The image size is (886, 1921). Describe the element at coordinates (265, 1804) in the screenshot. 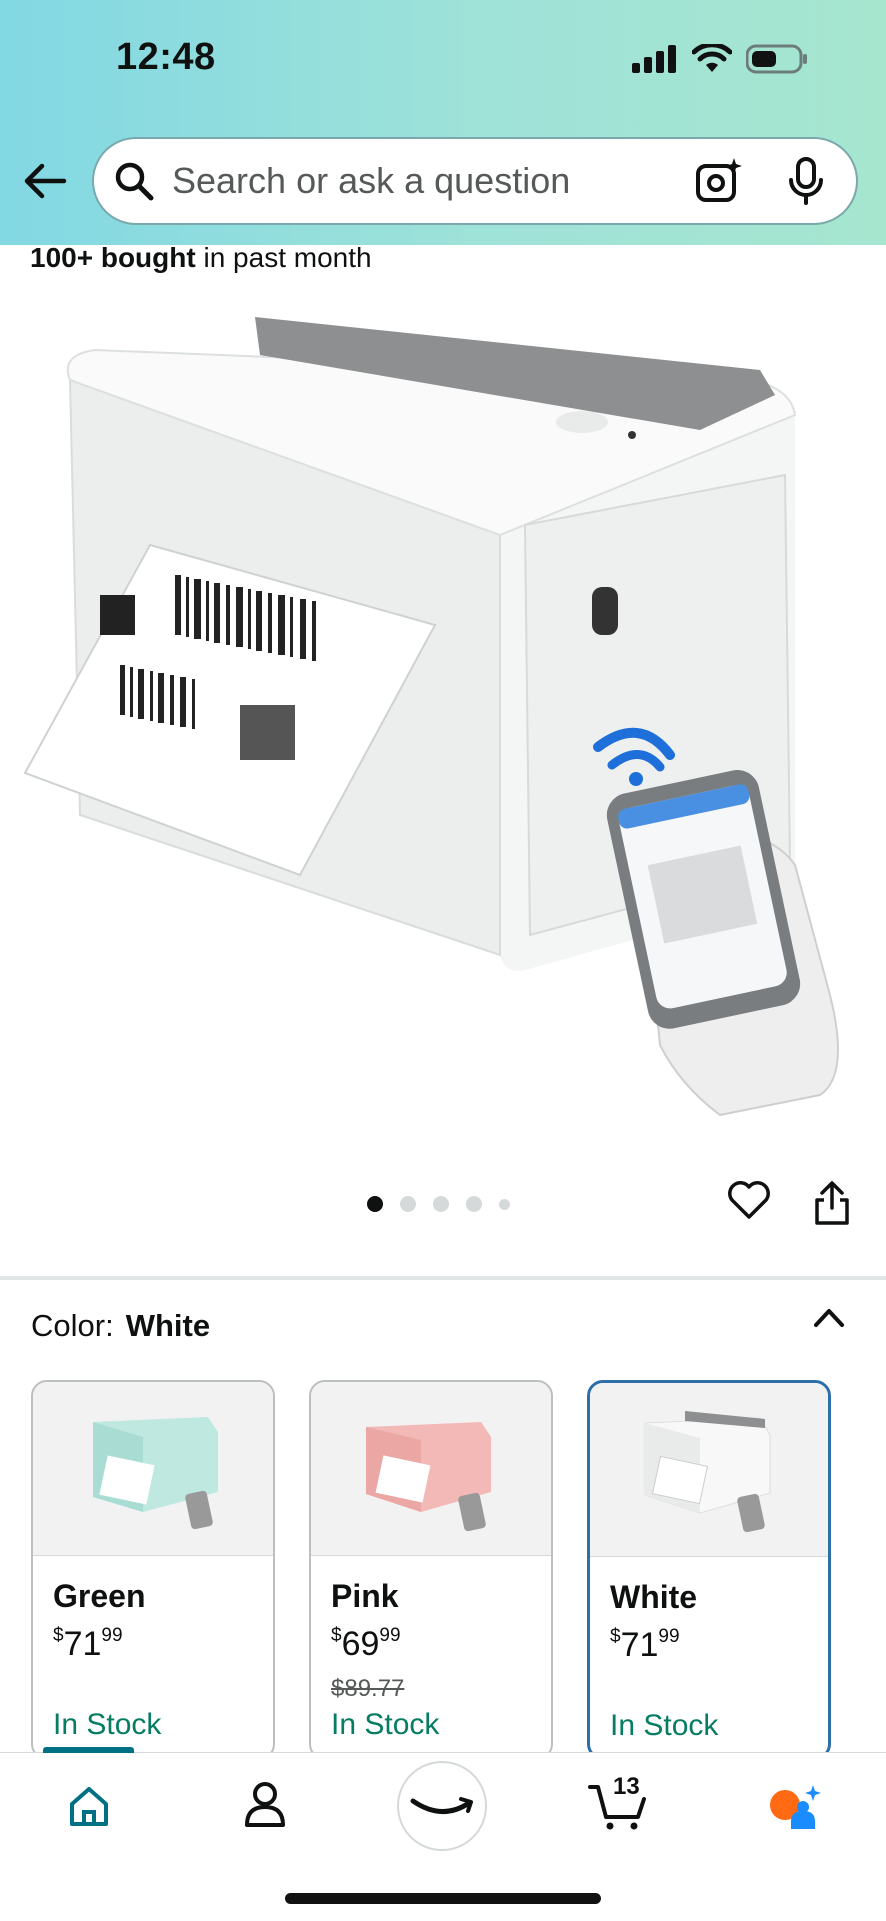

I see `account-icon` at that location.